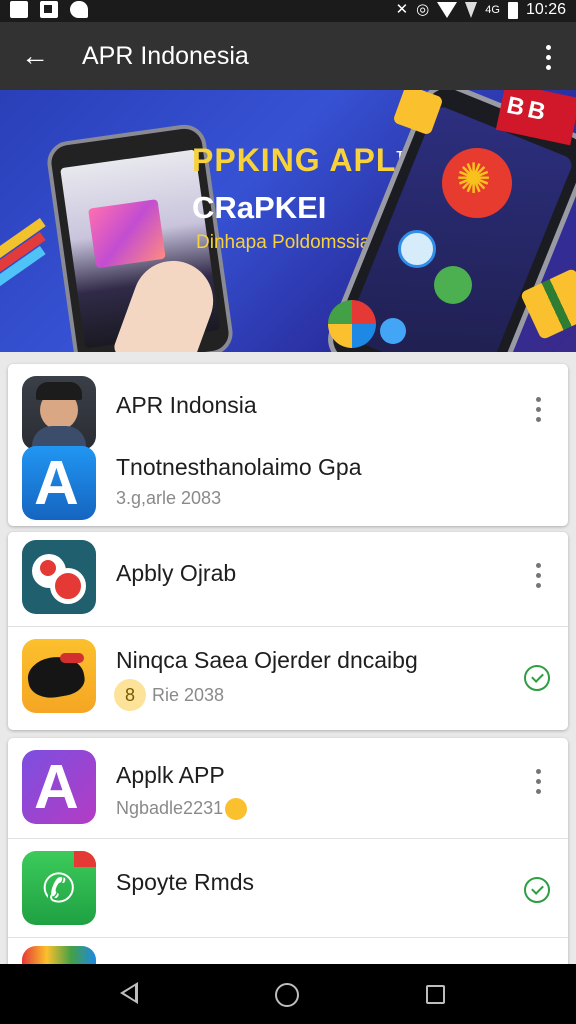 This screenshot has width=576, height=1024. What do you see at coordinates (188, 695) in the screenshot?
I see `app-subtitle: Rie 2038` at bounding box center [188, 695].